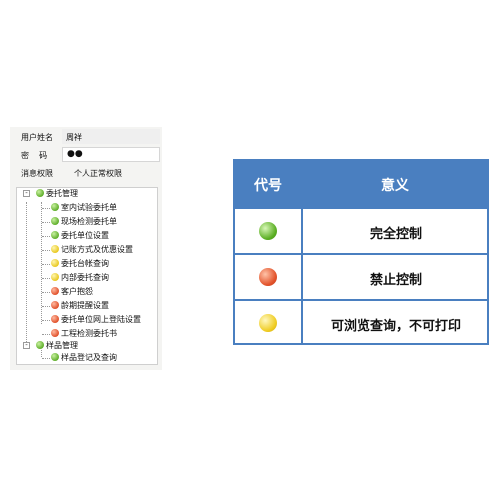 This screenshot has width=500, height=500. Describe the element at coordinates (89, 333) in the screenshot. I see `tree-node-label: 工程检测委托书` at that location.